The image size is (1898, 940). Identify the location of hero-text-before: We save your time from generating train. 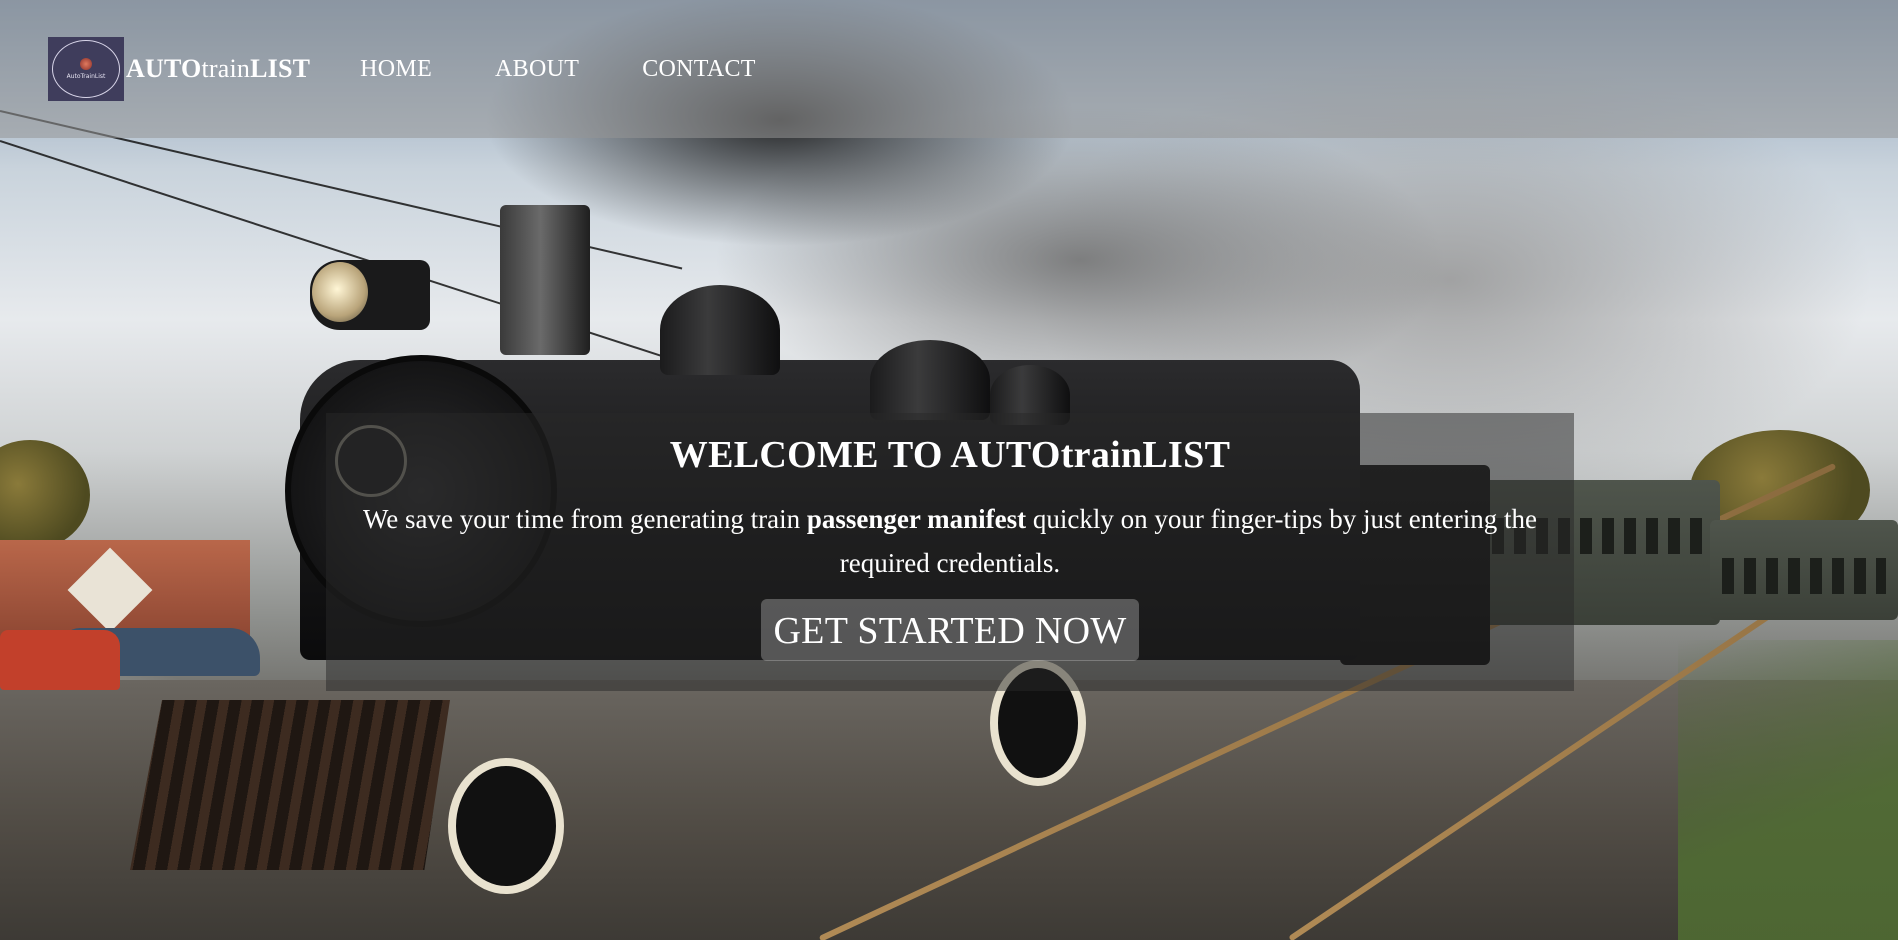
(584, 519).